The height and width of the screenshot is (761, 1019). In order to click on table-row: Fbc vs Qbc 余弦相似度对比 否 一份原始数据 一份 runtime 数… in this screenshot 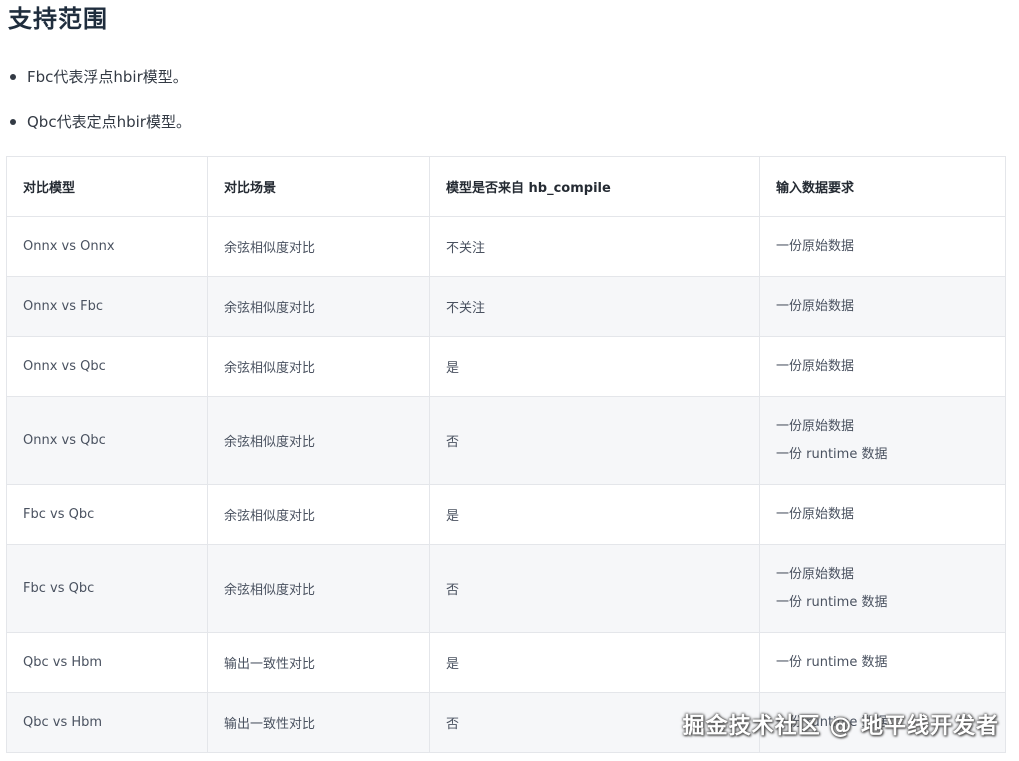, I will do `click(506, 588)`.